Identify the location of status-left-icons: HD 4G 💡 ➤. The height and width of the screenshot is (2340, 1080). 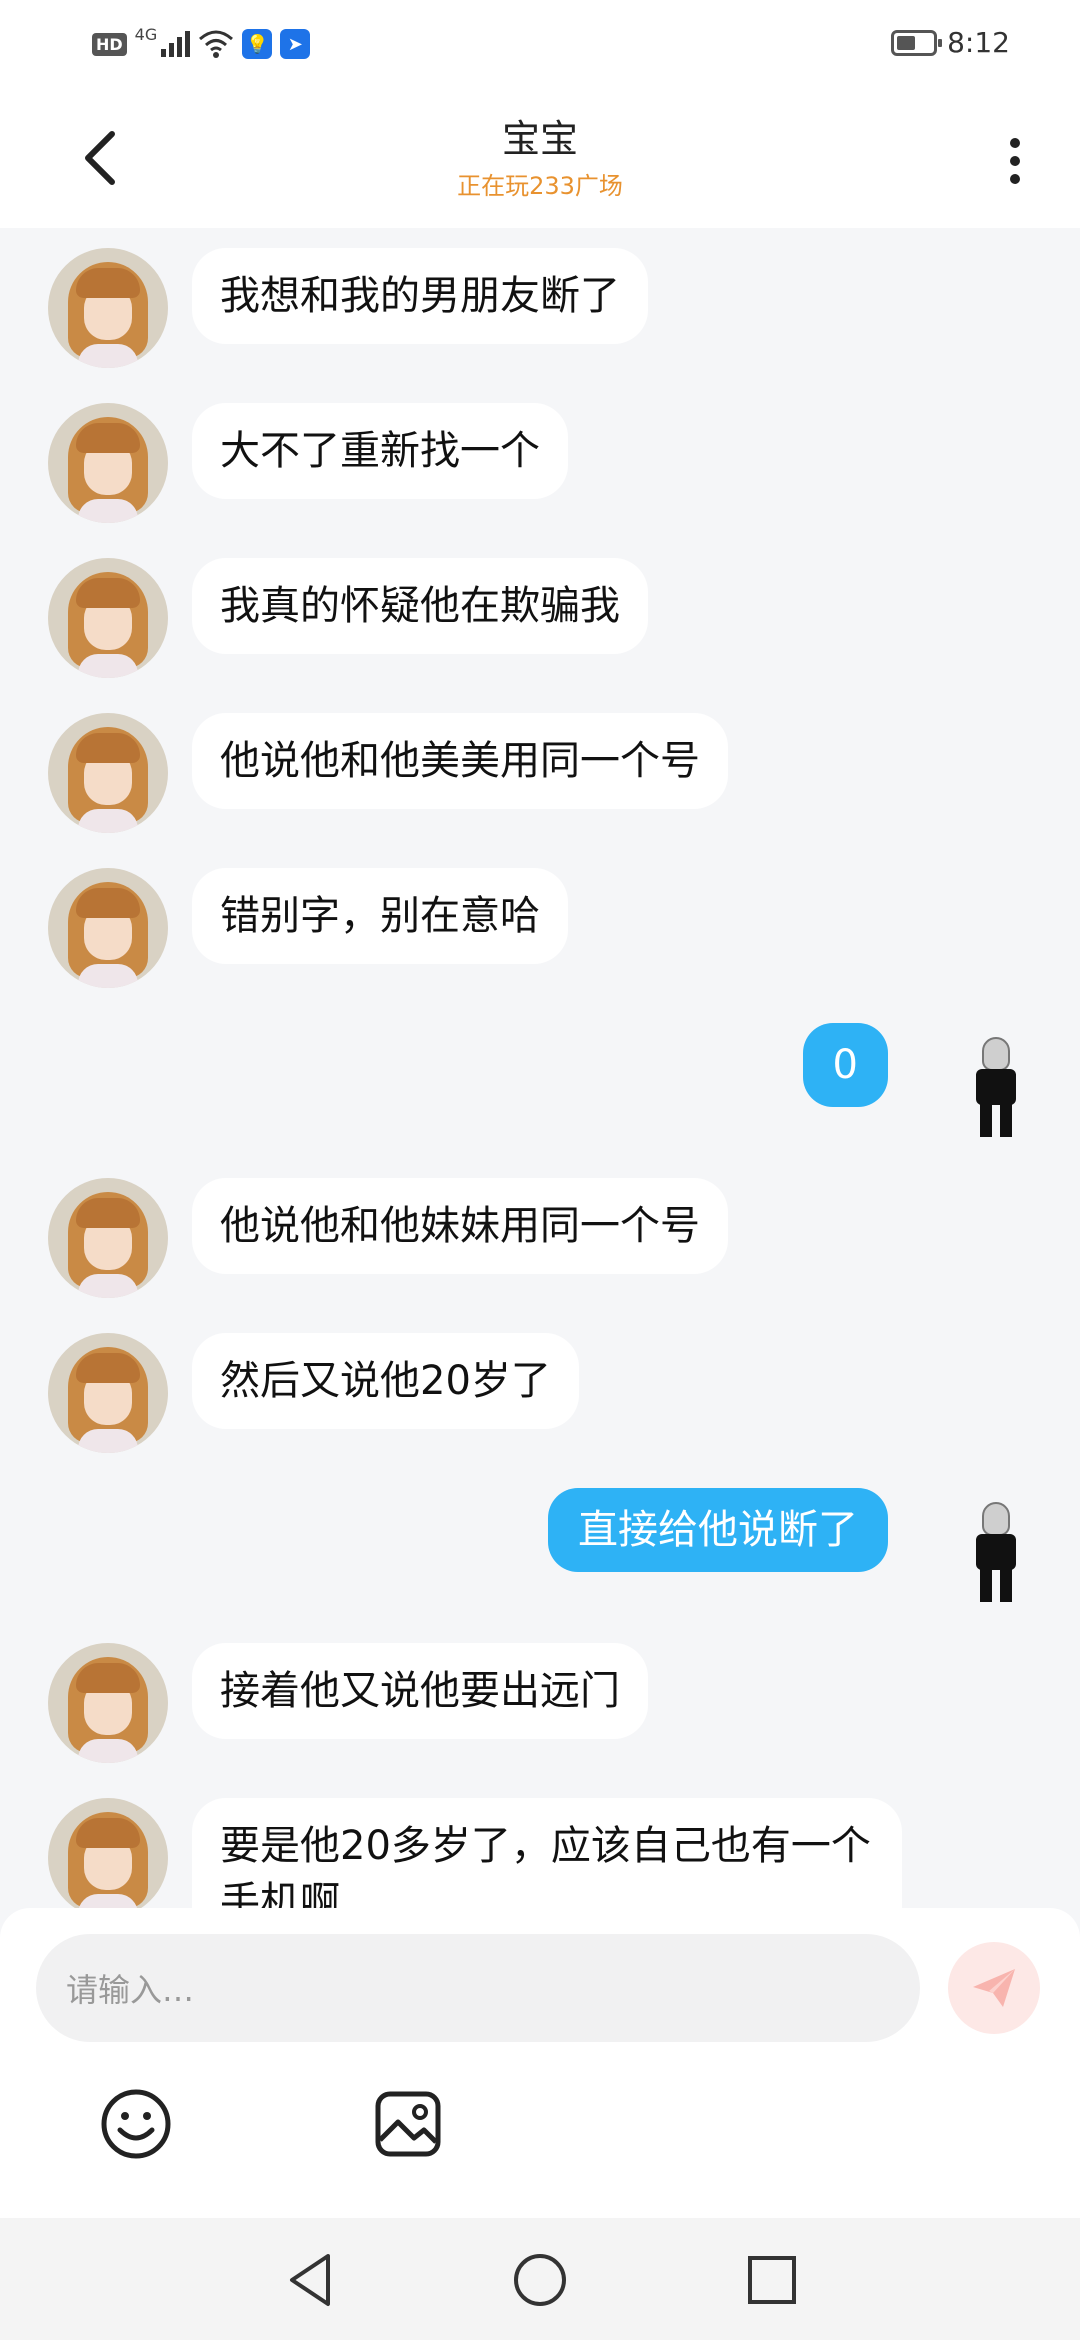
(201, 44).